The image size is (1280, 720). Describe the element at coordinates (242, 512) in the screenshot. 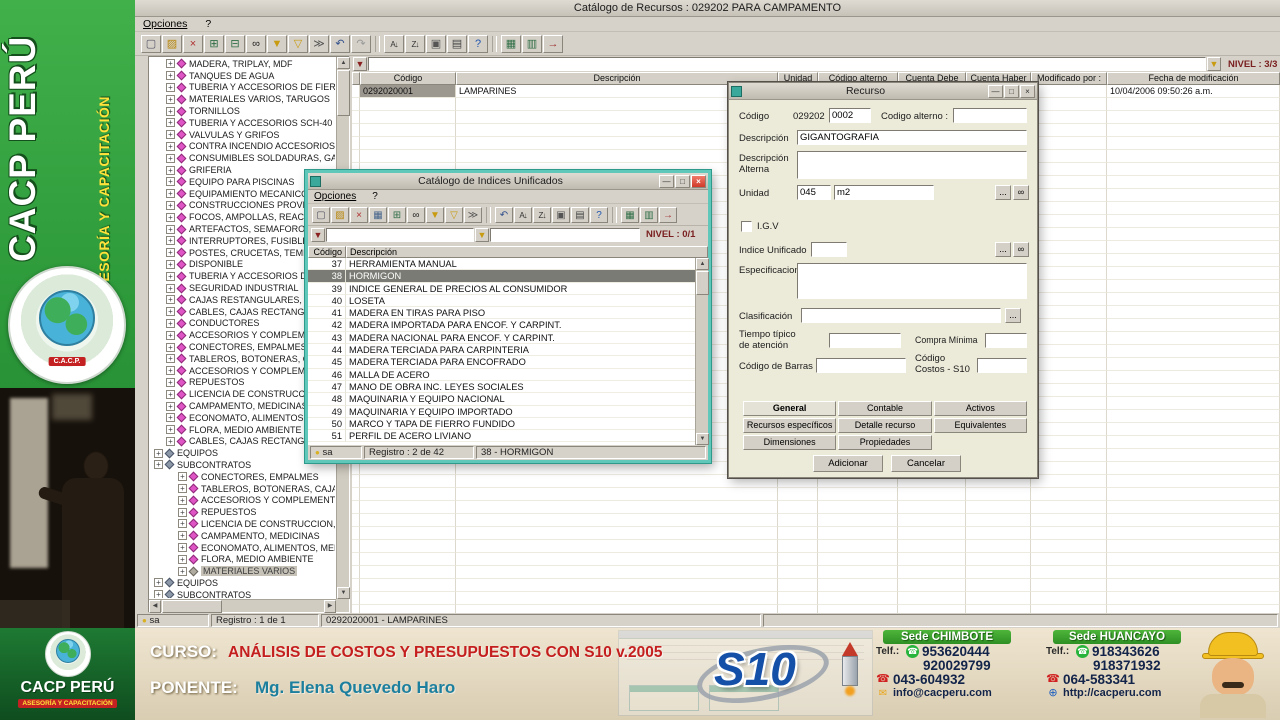

I see `tree-item: + REPUESTOS` at that location.